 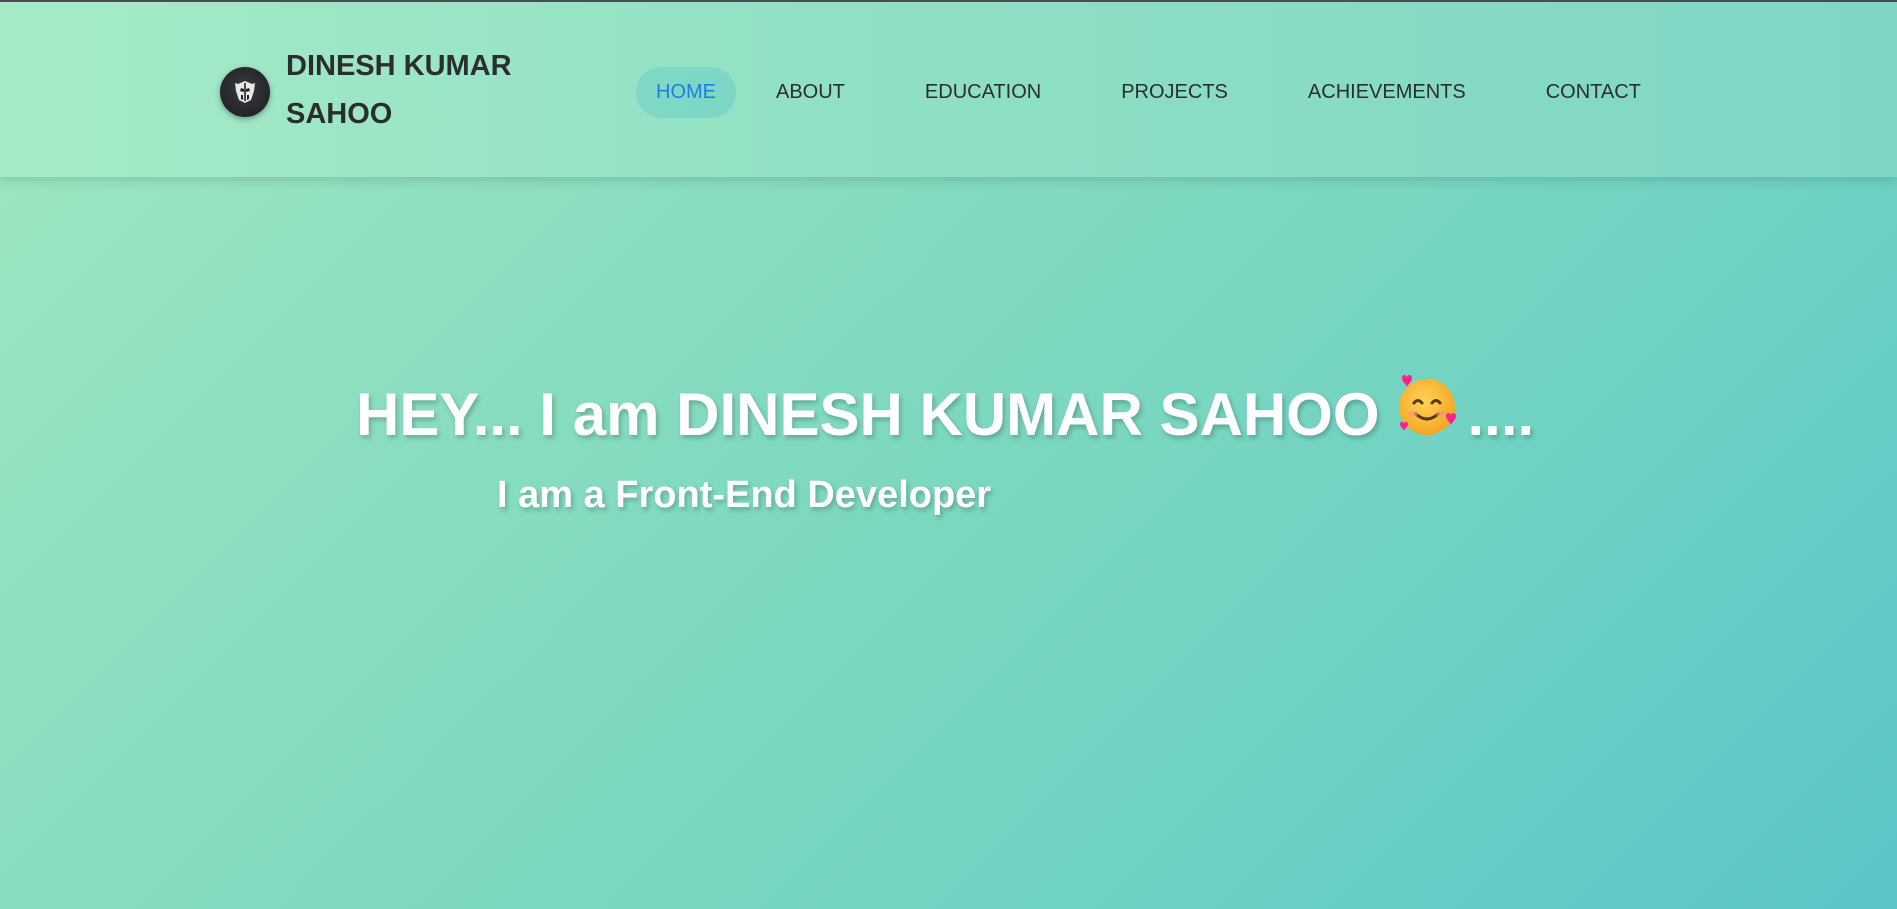 What do you see at coordinates (245, 91) in the screenshot?
I see `autobot-logo-icon` at bounding box center [245, 91].